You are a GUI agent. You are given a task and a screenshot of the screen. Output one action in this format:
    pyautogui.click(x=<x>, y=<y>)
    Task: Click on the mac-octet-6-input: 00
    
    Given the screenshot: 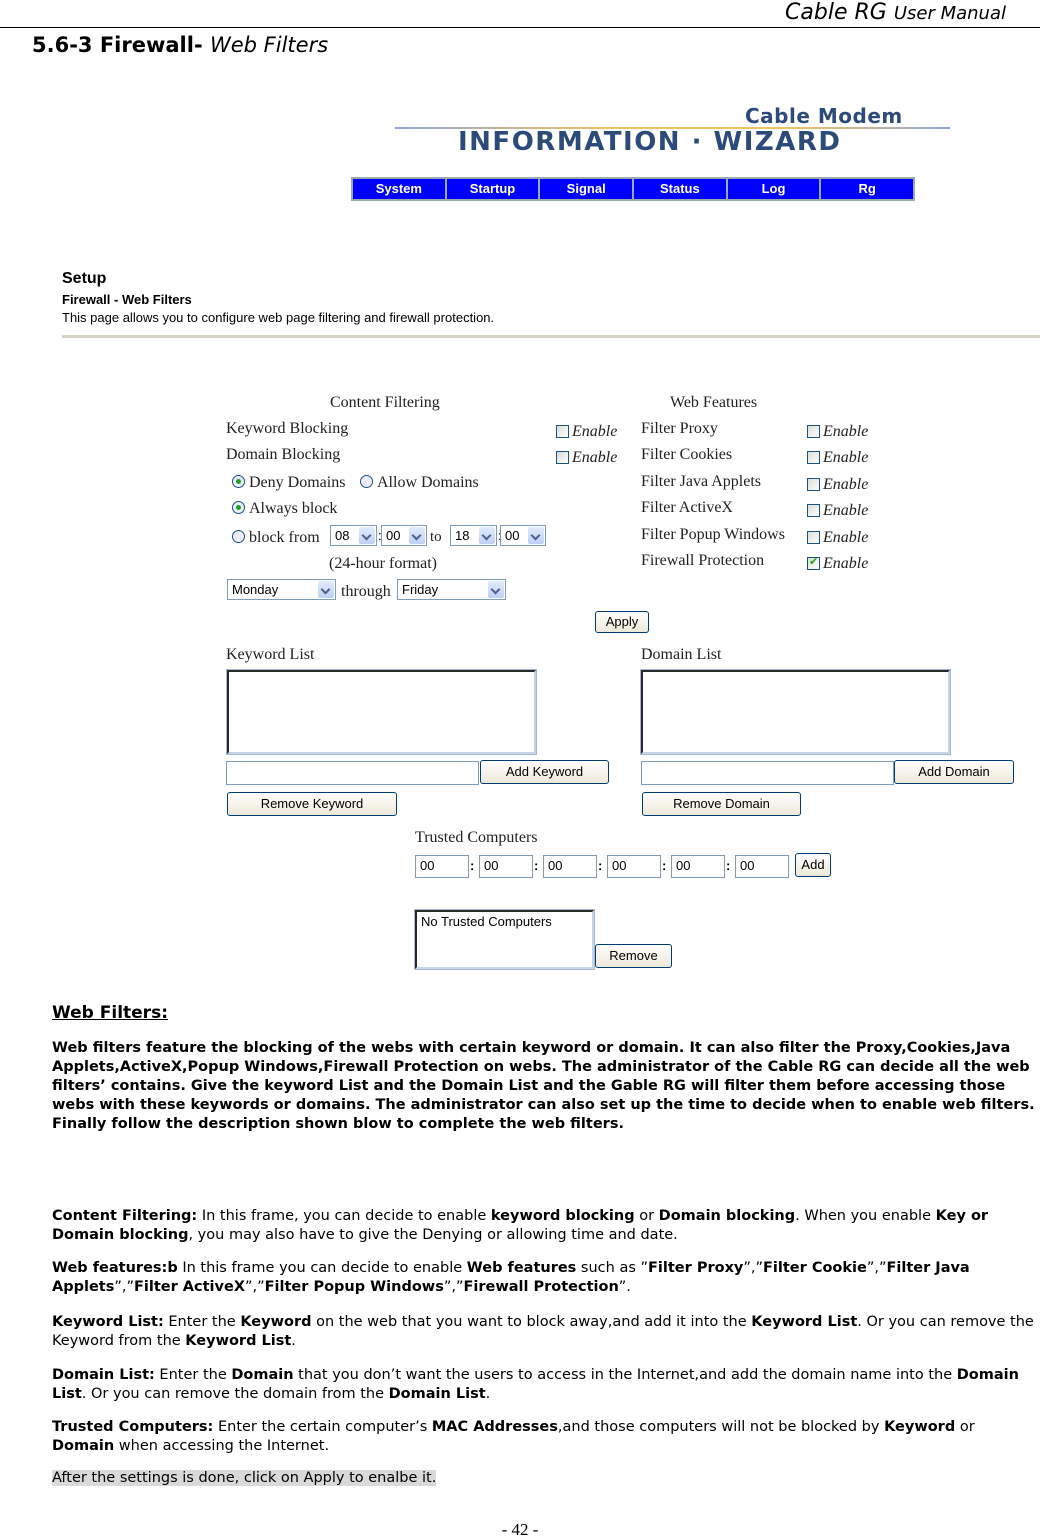 What is the action you would take?
    pyautogui.click(x=762, y=866)
    